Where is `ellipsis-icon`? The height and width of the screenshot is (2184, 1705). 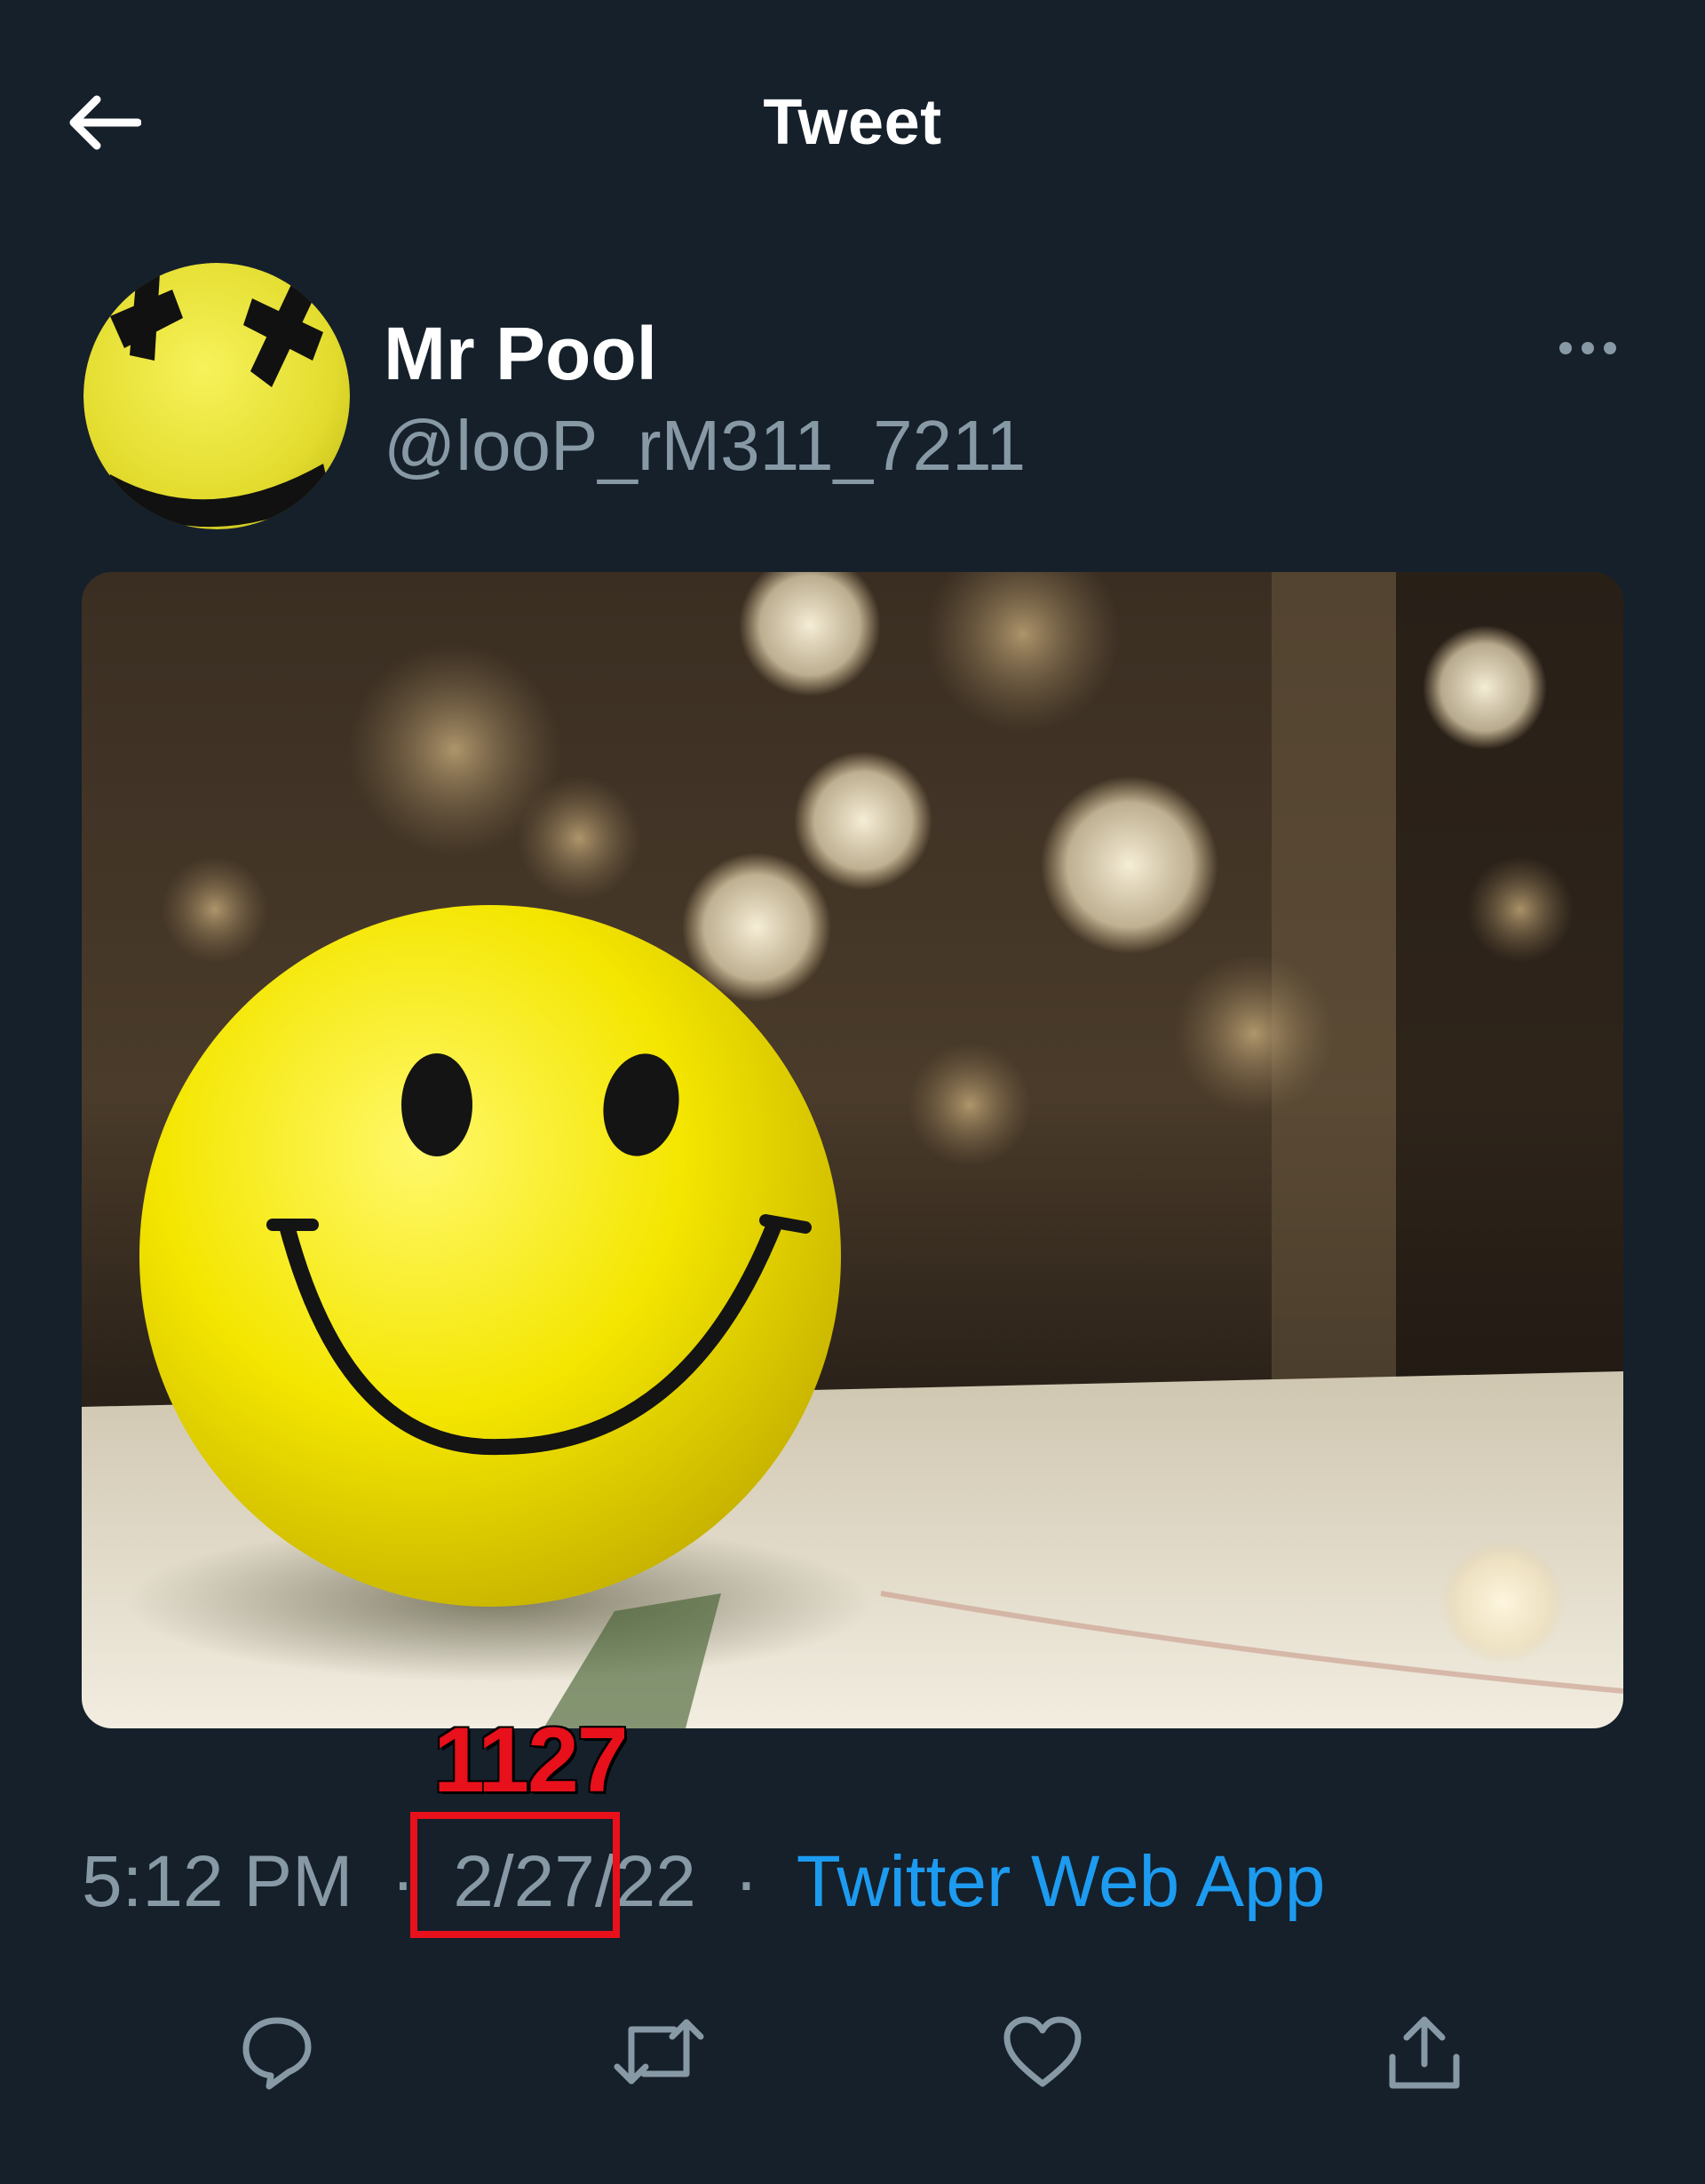
ellipsis-icon is located at coordinates (1588, 348).